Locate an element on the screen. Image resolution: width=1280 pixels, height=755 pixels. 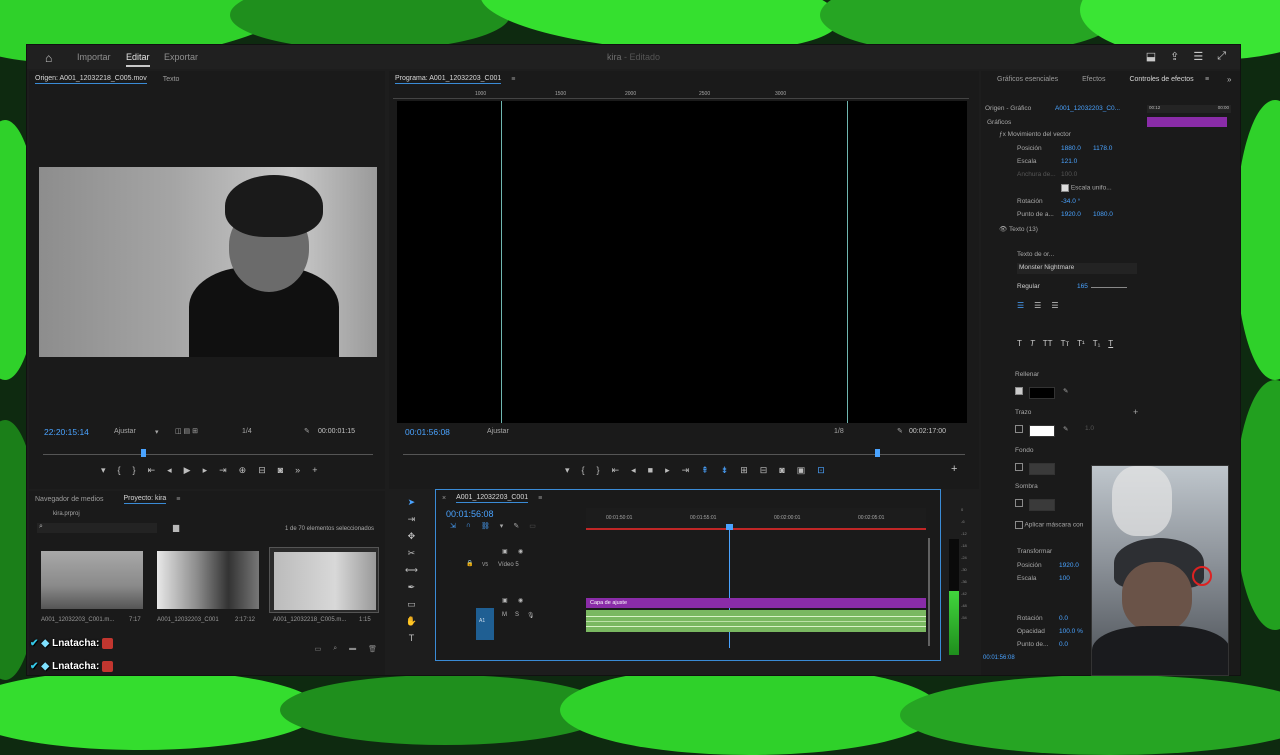
compare-icon: ⊟ is located at coordinates (764, 470).